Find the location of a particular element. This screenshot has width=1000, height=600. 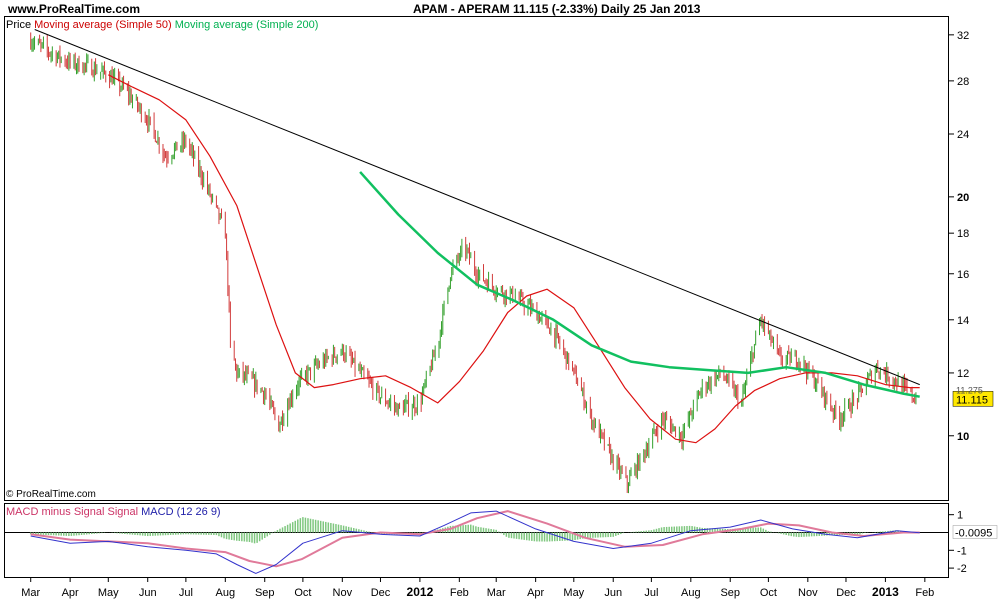

last-price-label: 11.115 is located at coordinates (972, 400).